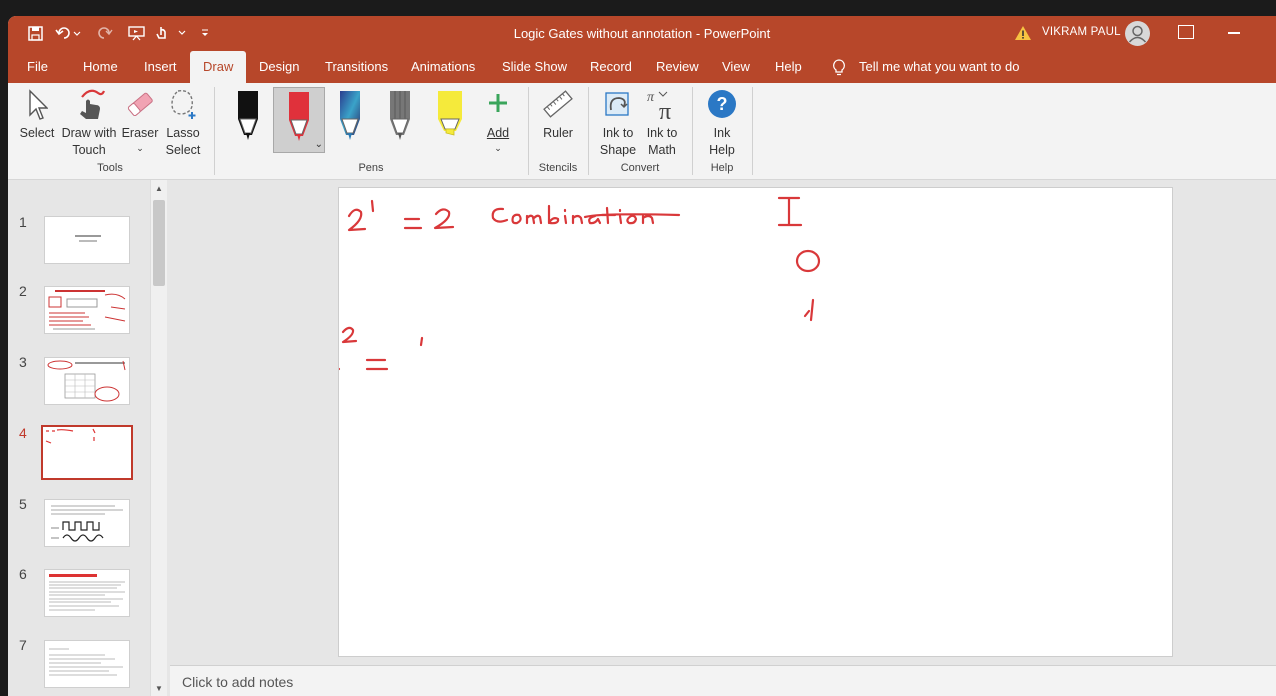 Image resolution: width=1276 pixels, height=696 pixels. Describe the element at coordinates (140, 148) in the screenshot. I see `eraser-dropdown-icon: ⌄` at that location.